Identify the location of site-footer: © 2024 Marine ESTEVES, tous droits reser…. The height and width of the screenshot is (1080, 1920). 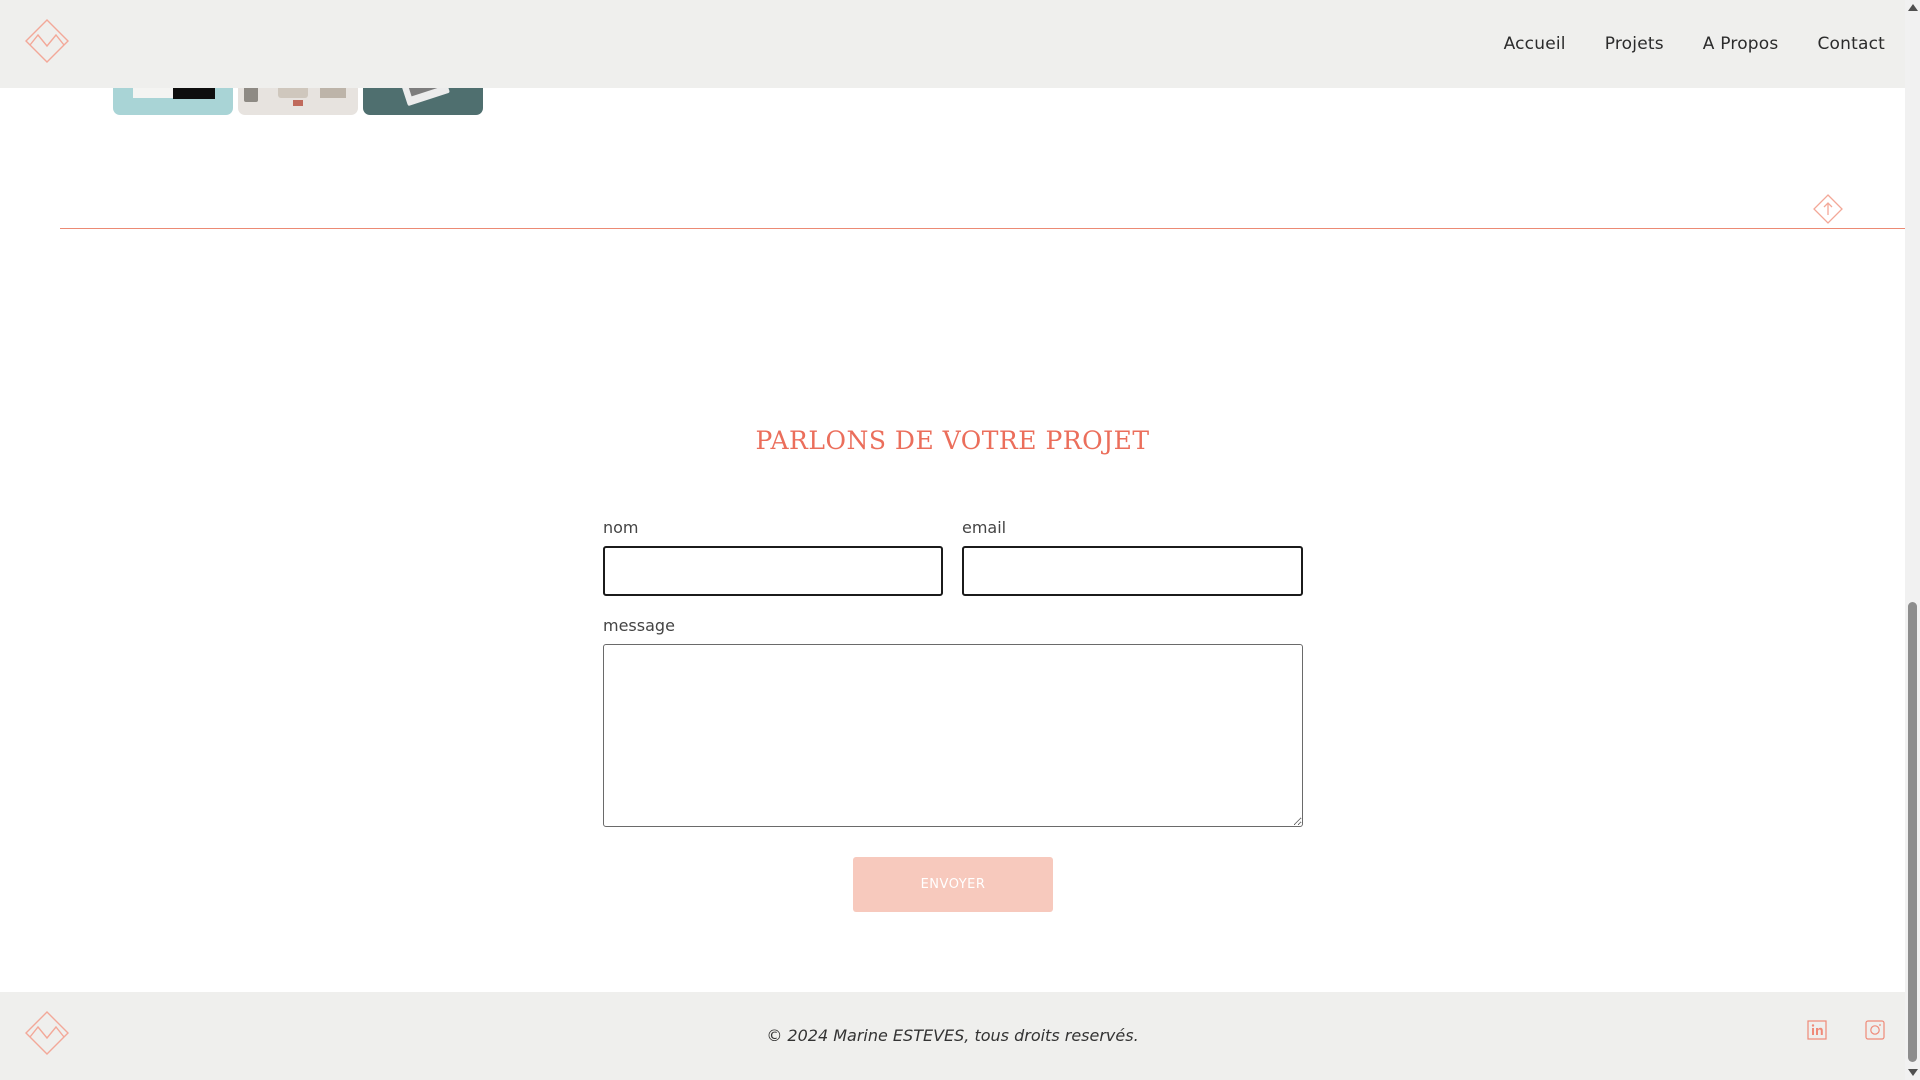
(952, 1036).